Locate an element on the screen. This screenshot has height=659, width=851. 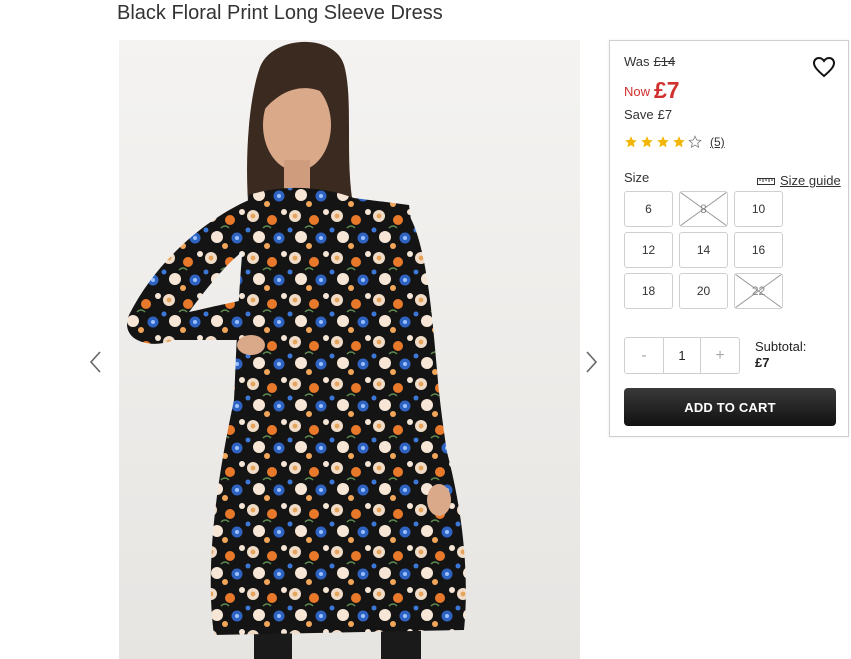
size-option-label: 14 is located at coordinates (703, 250).